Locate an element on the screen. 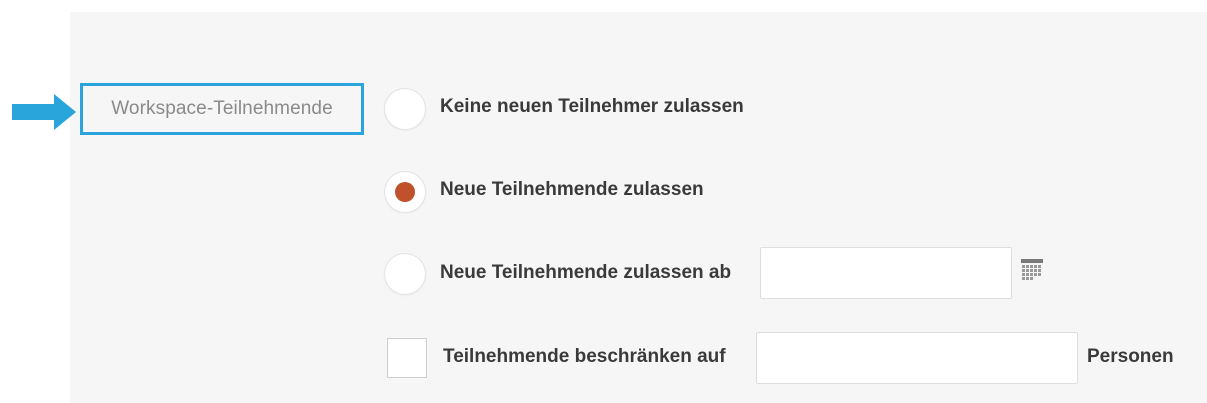  pointer-arrow-icon is located at coordinates (44, 112).